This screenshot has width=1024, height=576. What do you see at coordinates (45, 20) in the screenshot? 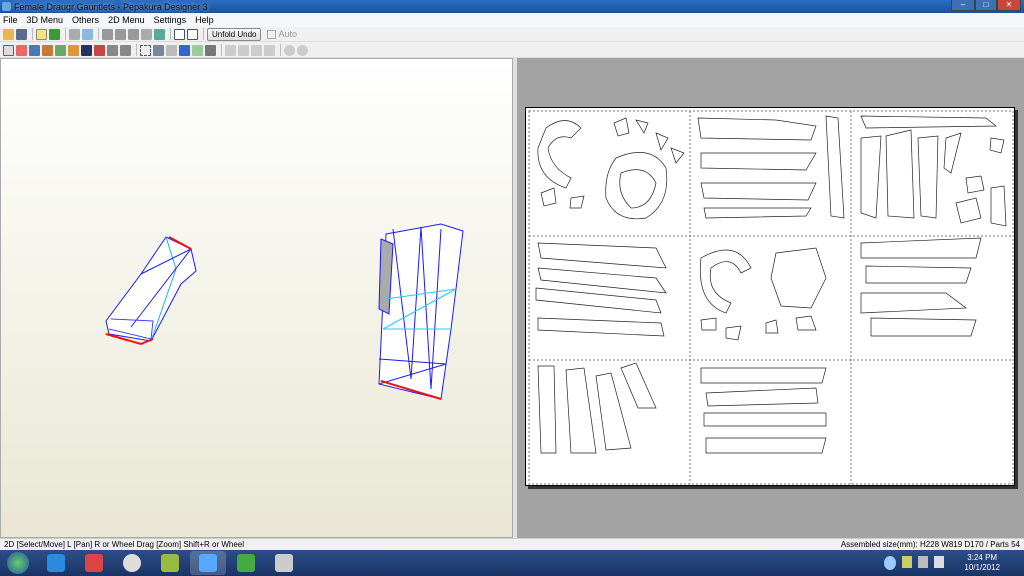
I see `menu-3d: 3D Menu` at bounding box center [45, 20].